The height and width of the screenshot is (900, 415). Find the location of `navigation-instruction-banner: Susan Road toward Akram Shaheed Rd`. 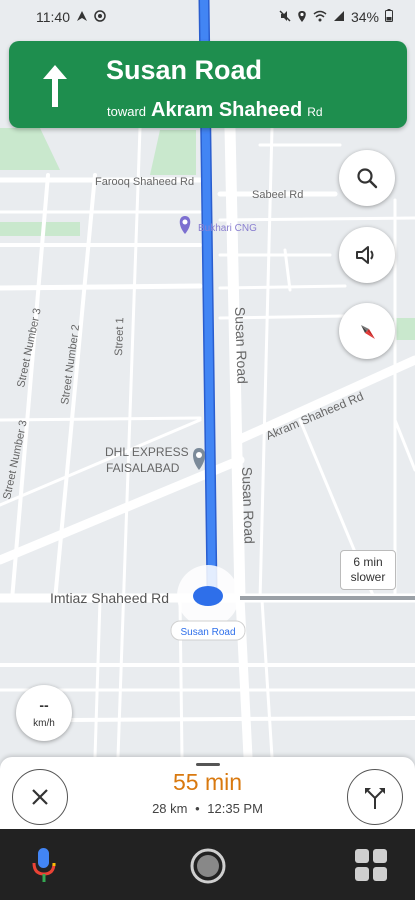

navigation-instruction-banner: Susan Road toward Akram Shaheed Rd is located at coordinates (208, 84).